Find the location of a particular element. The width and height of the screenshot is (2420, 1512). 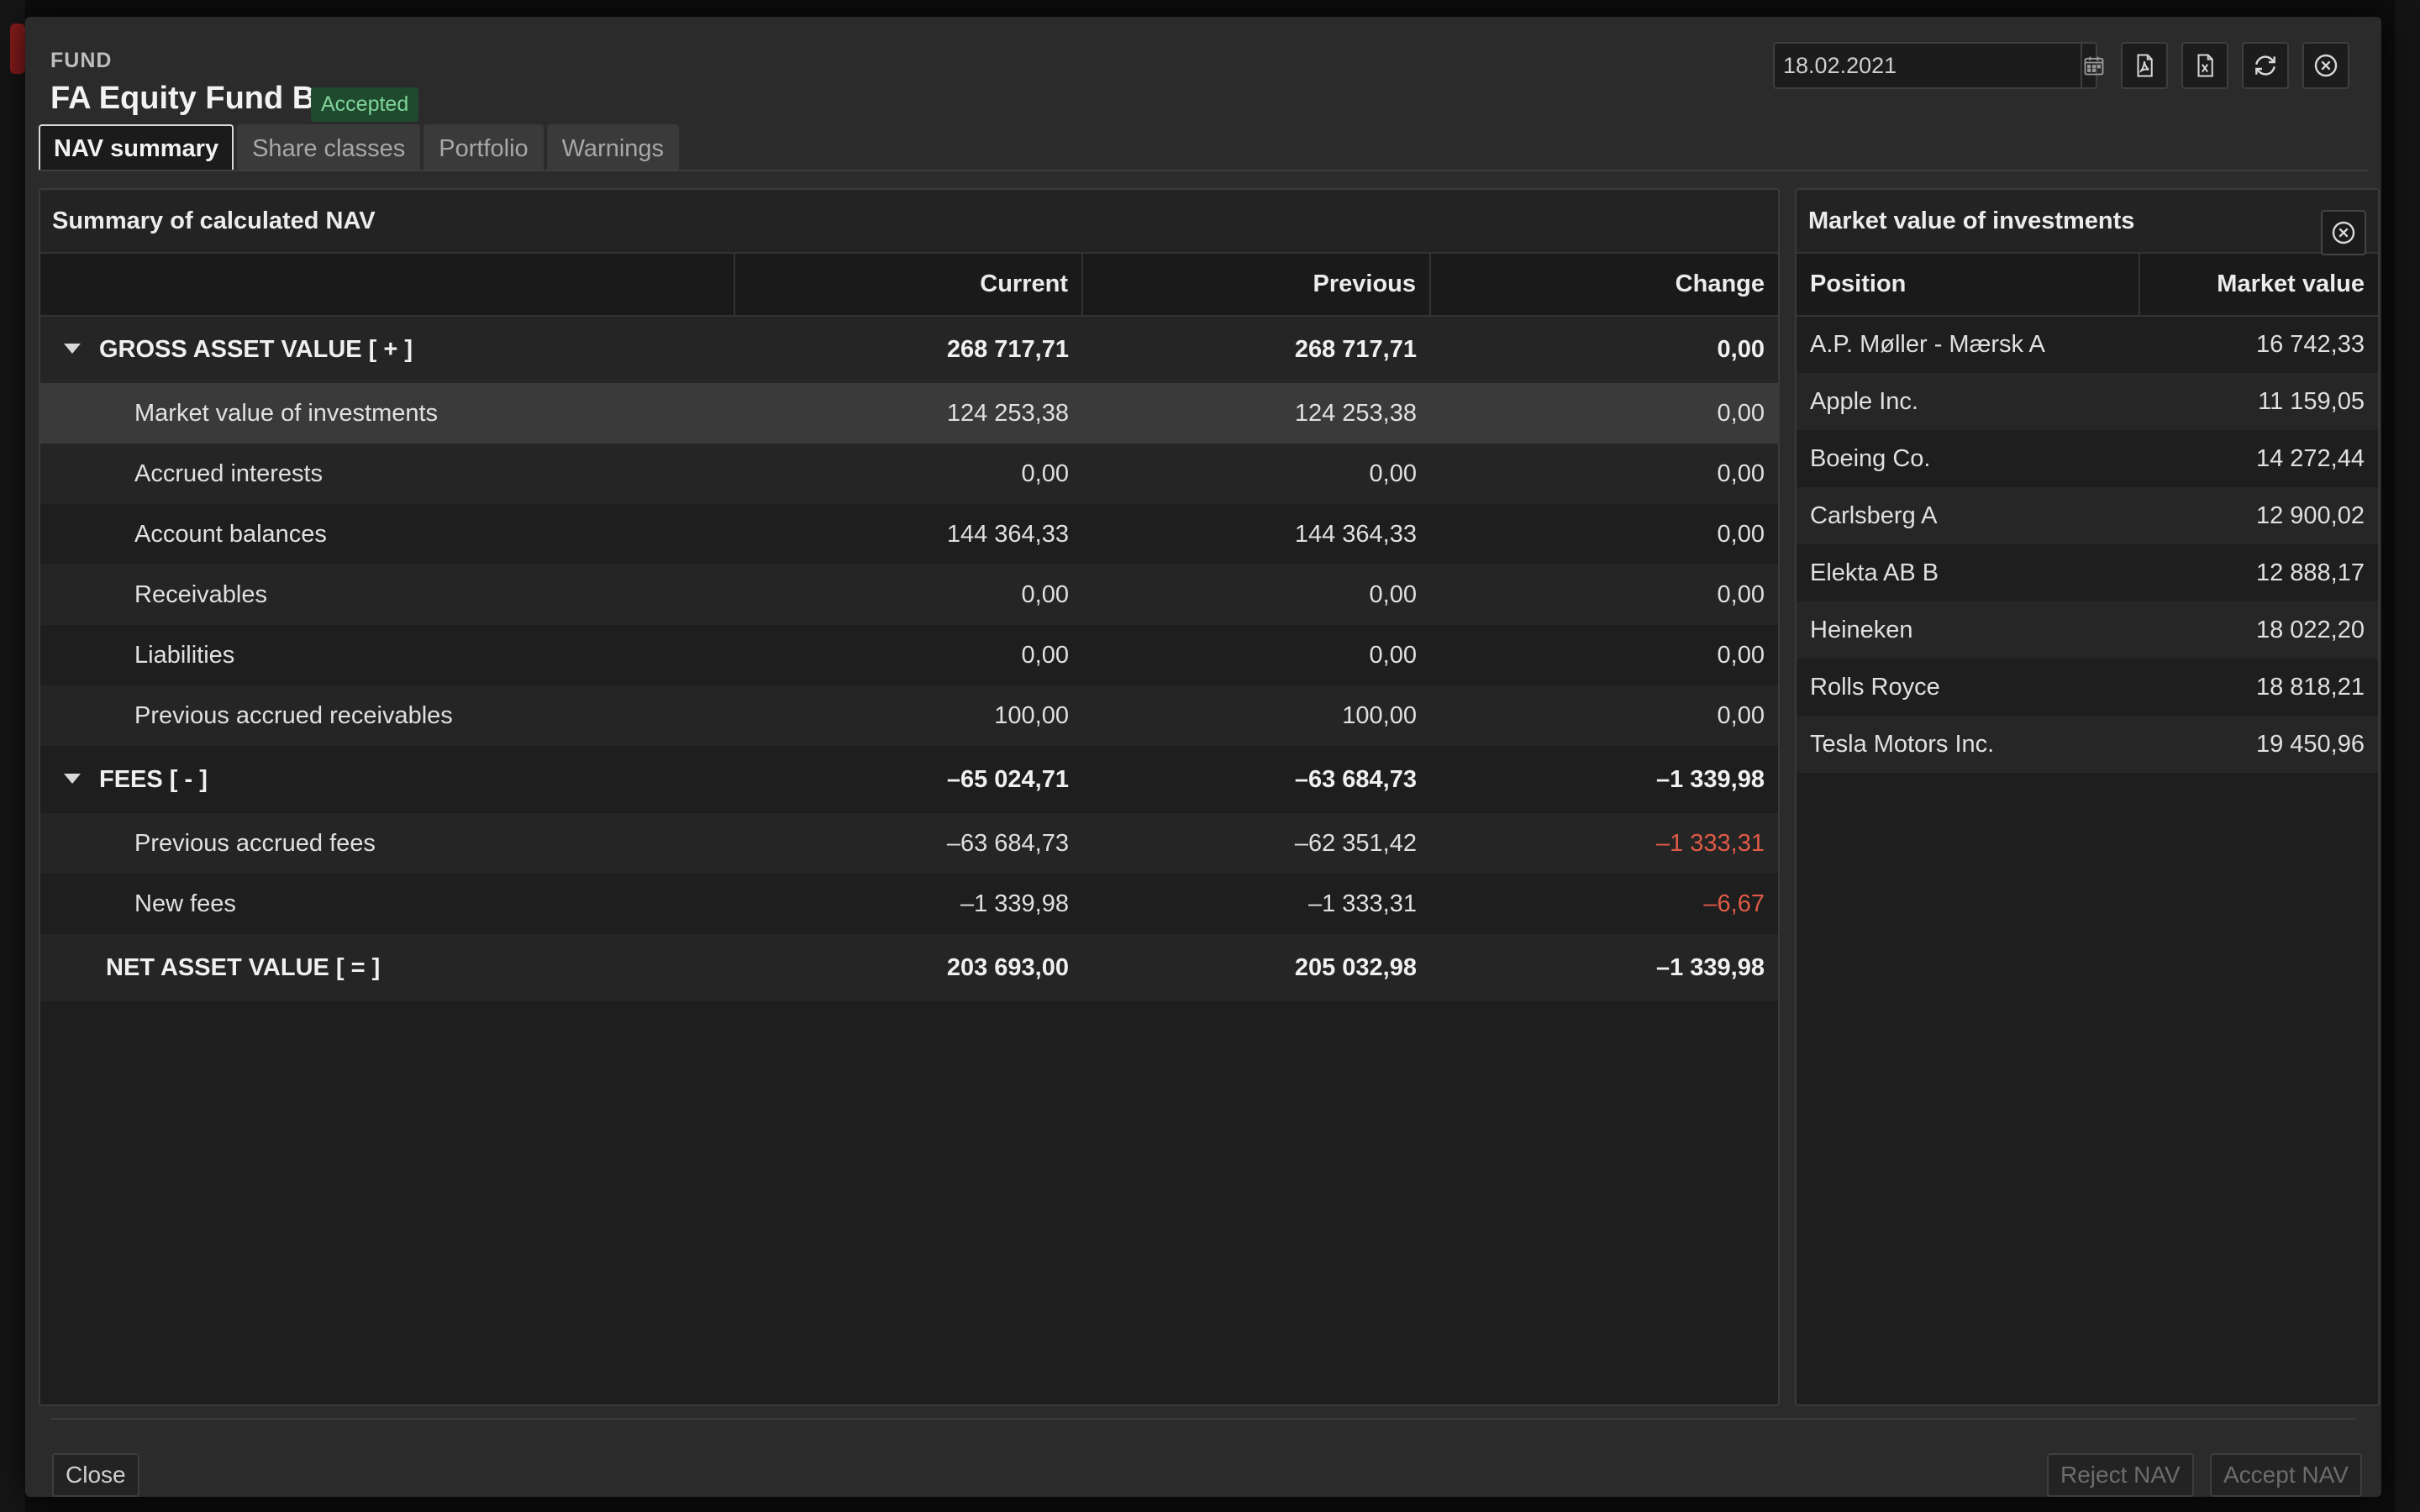

cell-current: –65 024,71 is located at coordinates (908, 779).